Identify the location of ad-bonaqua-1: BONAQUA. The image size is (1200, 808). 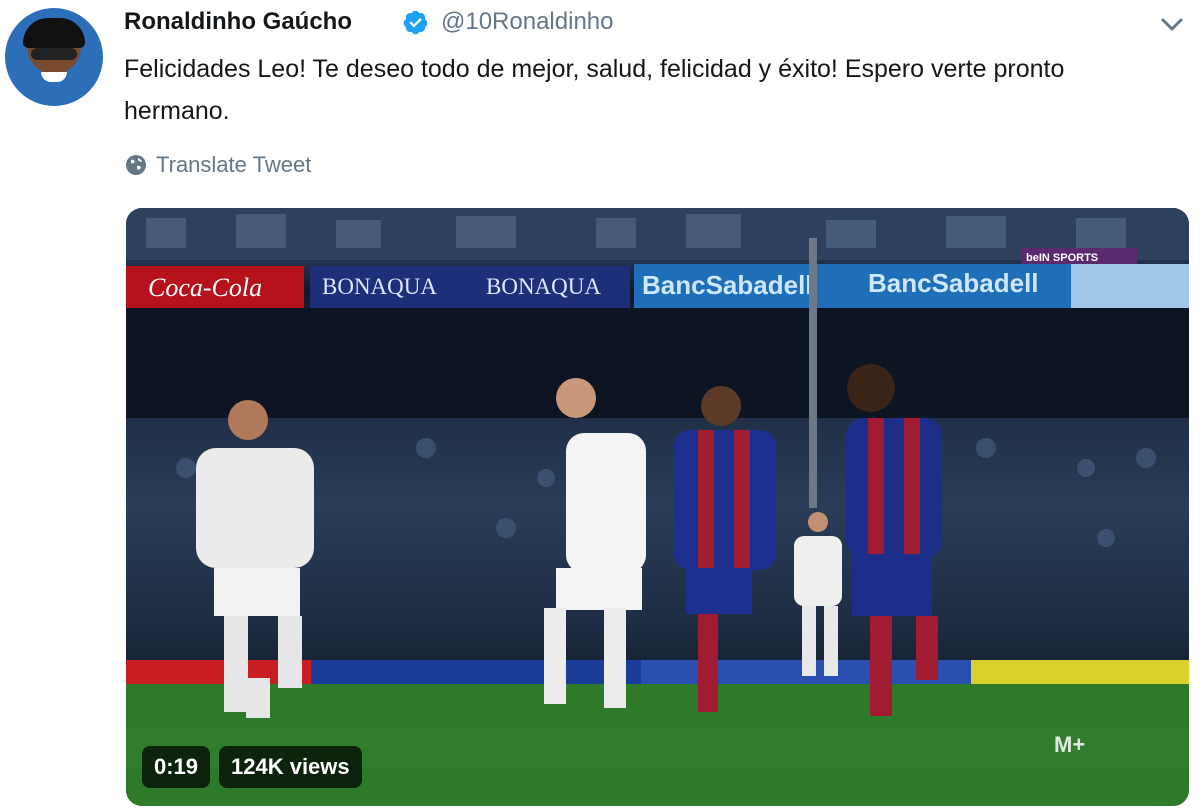
(379, 286).